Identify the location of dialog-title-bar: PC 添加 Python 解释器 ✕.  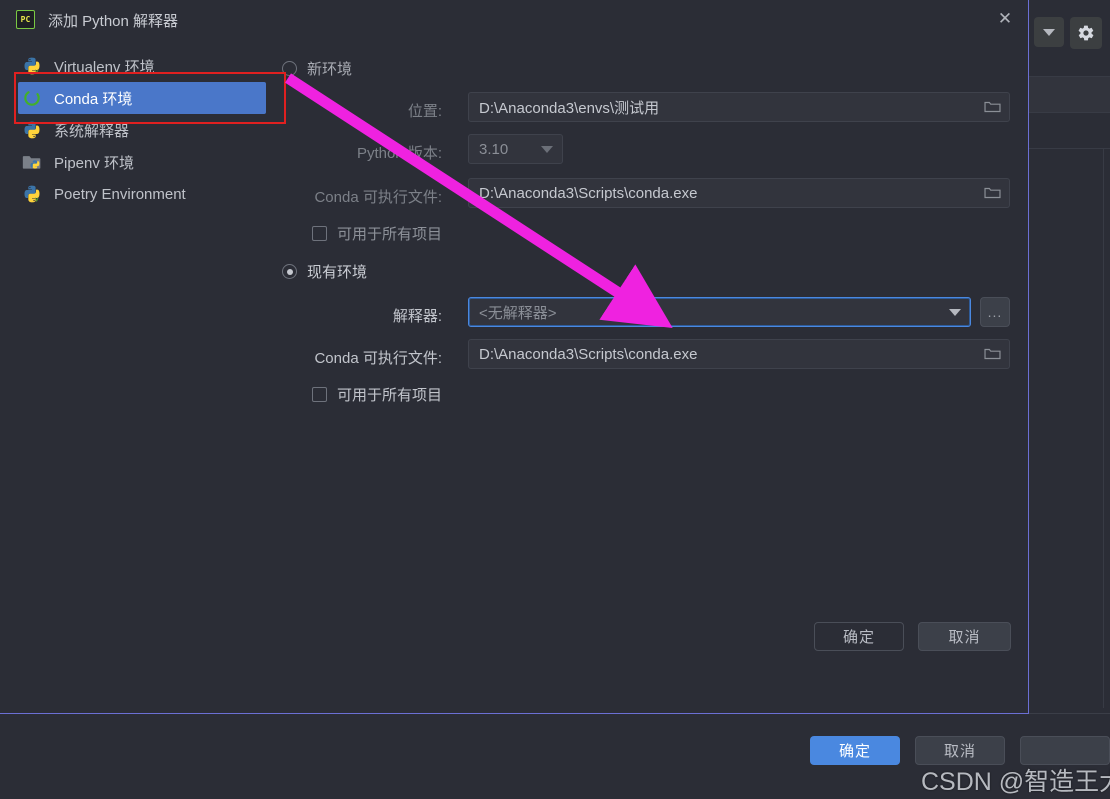
(514, 20).